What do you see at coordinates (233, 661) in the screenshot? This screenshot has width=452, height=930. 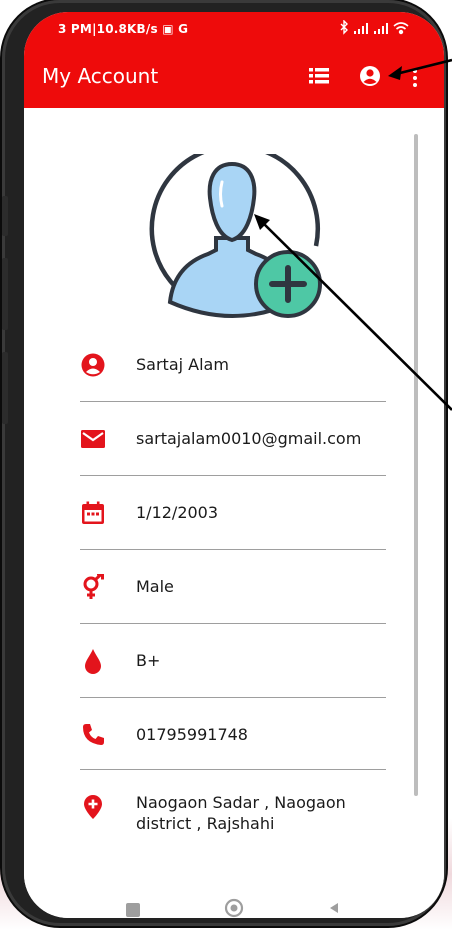 I see `field-row-blood-group: B+` at bounding box center [233, 661].